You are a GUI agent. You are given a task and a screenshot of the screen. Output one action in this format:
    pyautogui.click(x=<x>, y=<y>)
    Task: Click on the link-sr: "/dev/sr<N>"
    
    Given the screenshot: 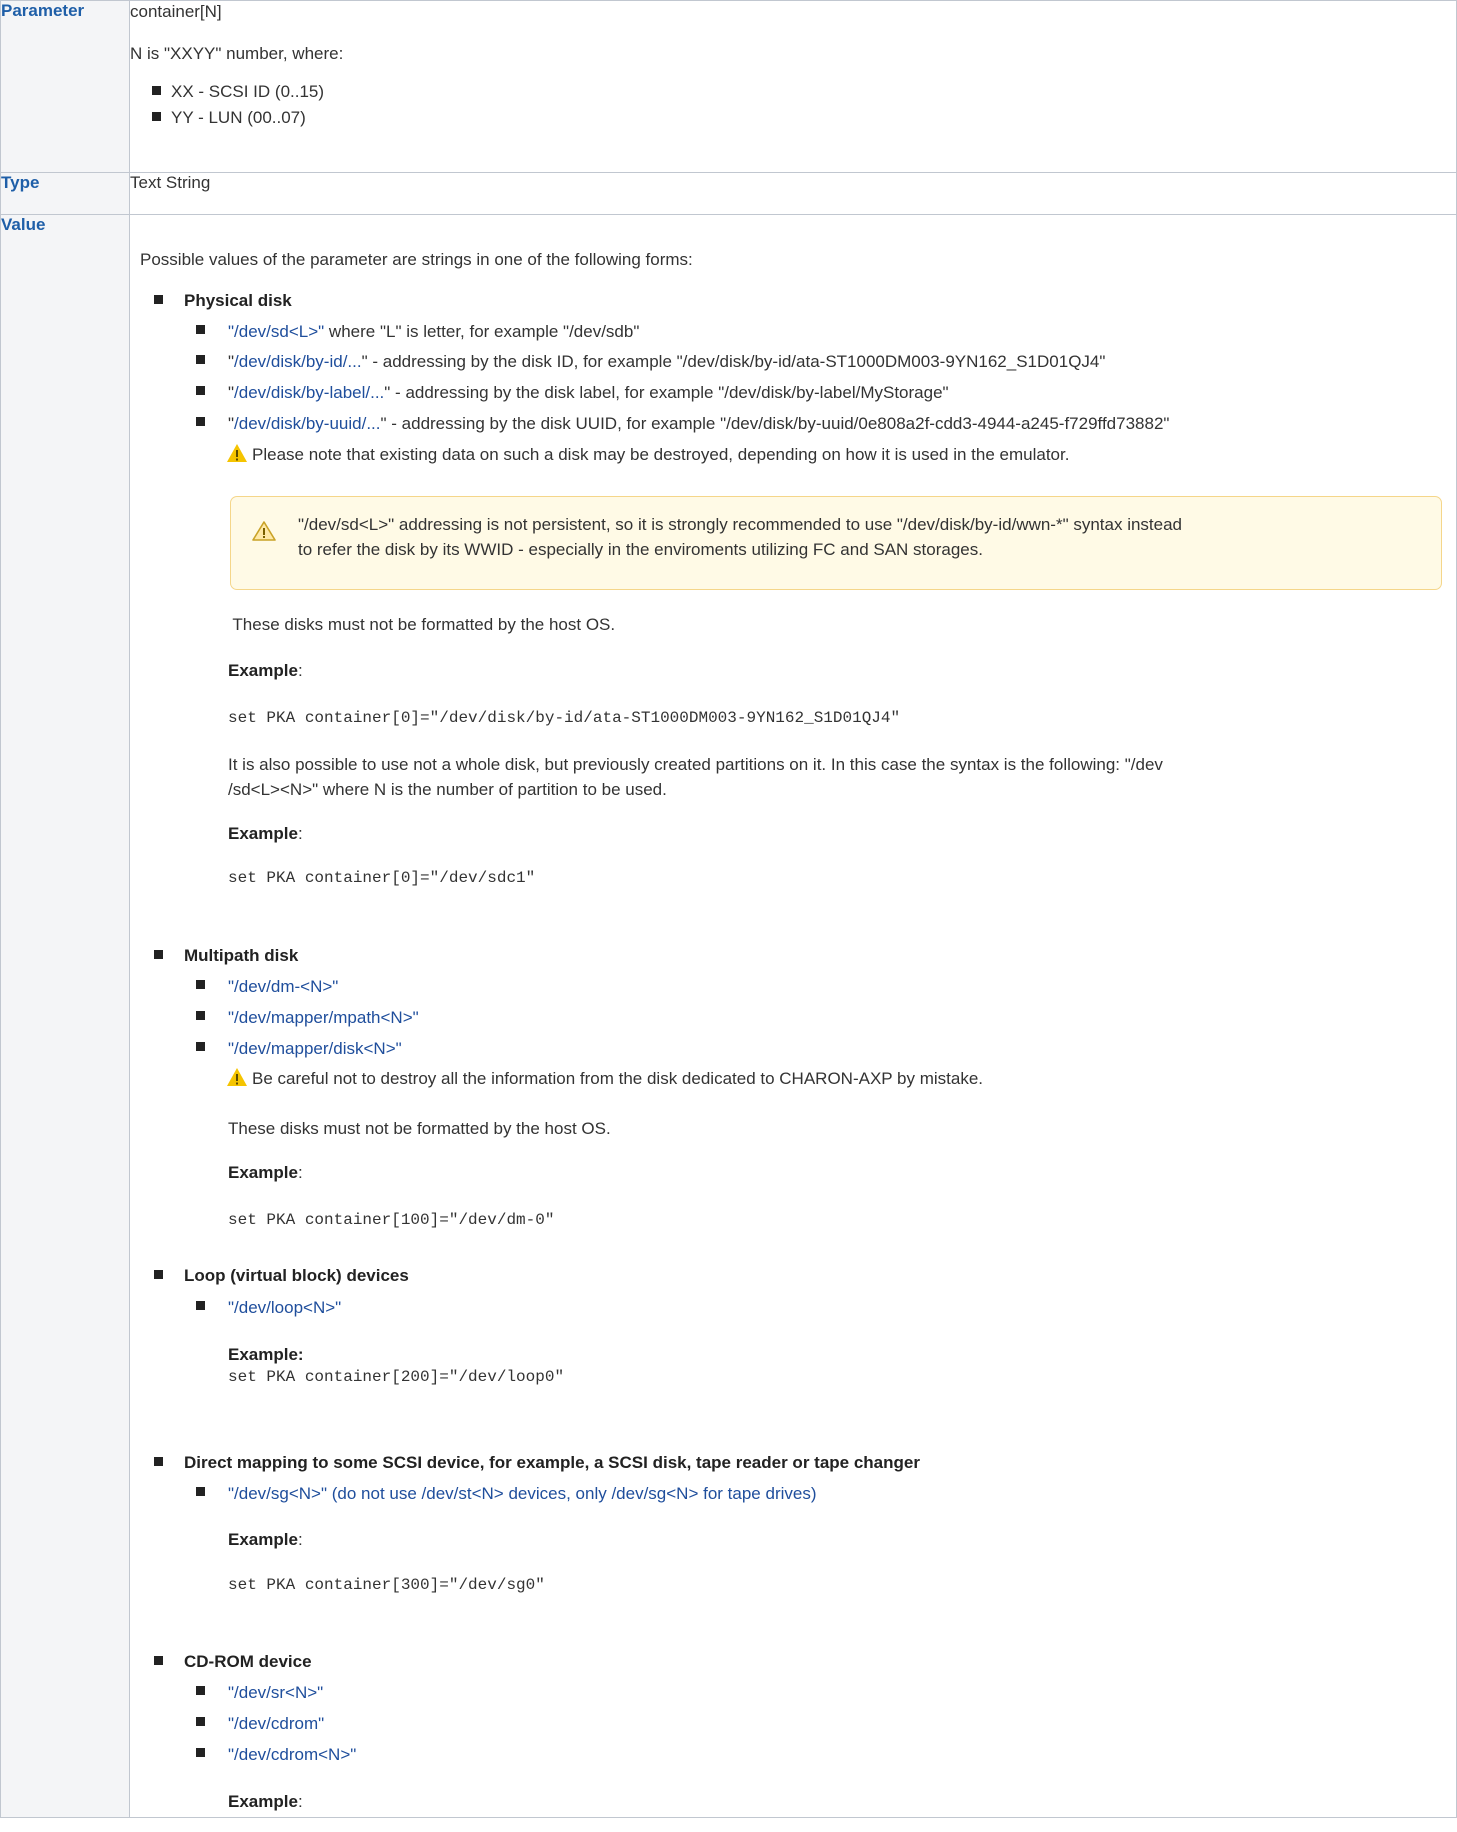 What is the action you would take?
    pyautogui.click(x=275, y=1692)
    